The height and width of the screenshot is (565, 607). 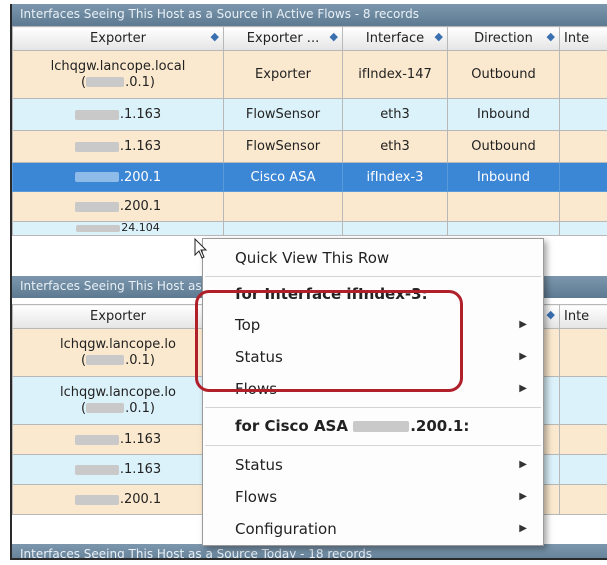 I want to click on exporter-cell: lchqgw.lancope.local (.0.1), so click(x=118, y=74).